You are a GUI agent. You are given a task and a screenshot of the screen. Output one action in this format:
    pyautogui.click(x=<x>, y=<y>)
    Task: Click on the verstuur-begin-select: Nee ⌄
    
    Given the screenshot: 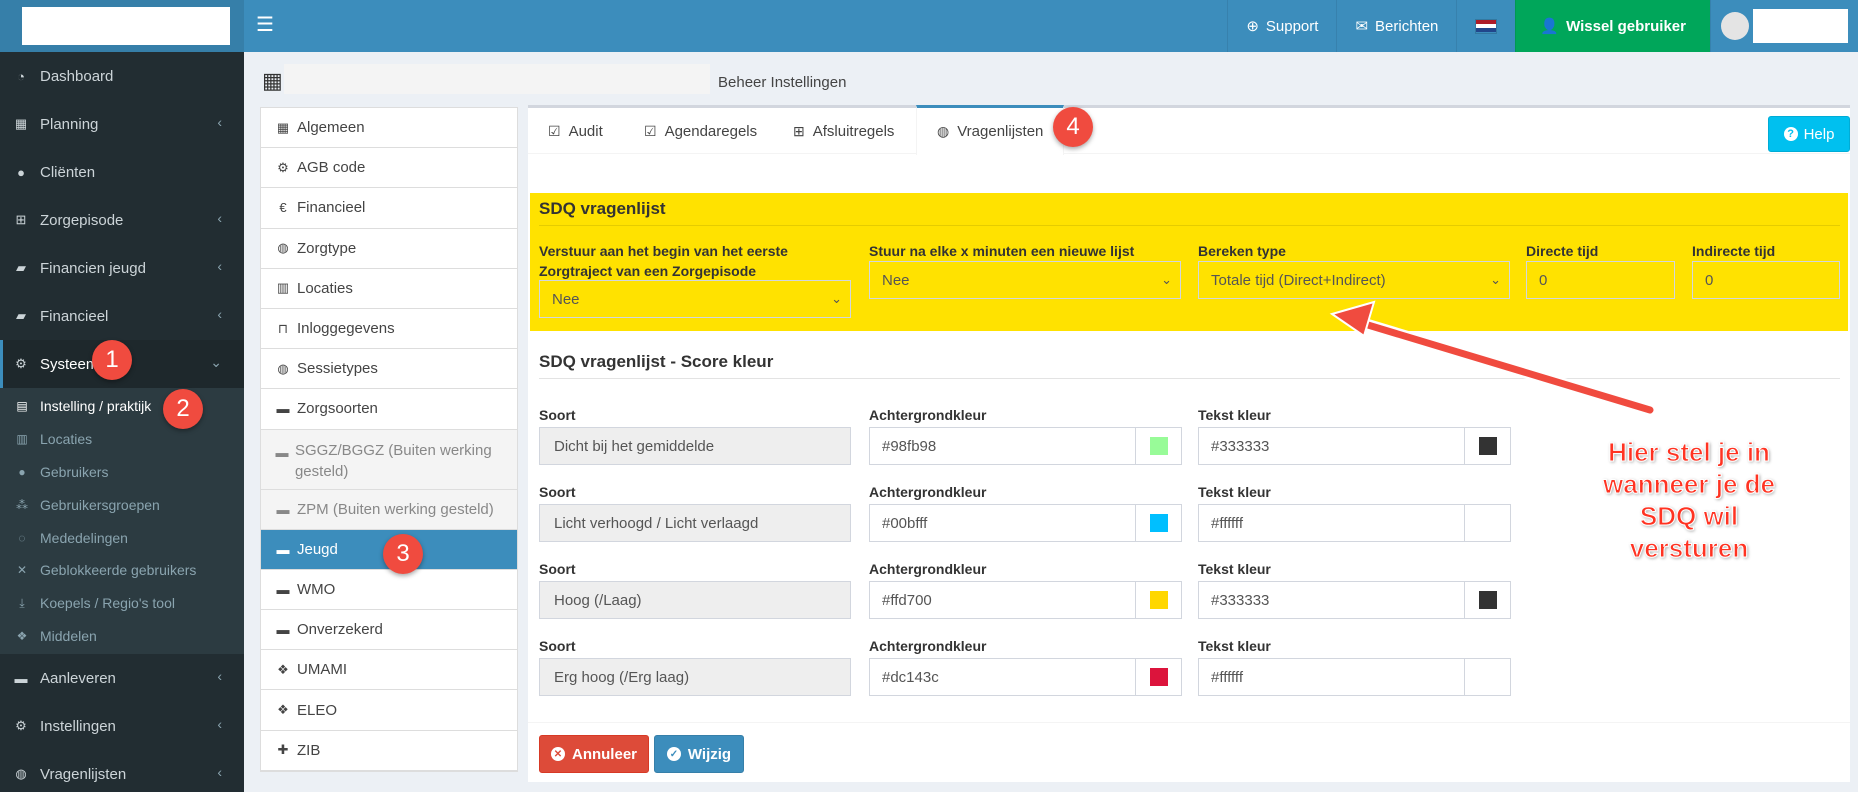 What is the action you would take?
    pyautogui.click(x=695, y=299)
    